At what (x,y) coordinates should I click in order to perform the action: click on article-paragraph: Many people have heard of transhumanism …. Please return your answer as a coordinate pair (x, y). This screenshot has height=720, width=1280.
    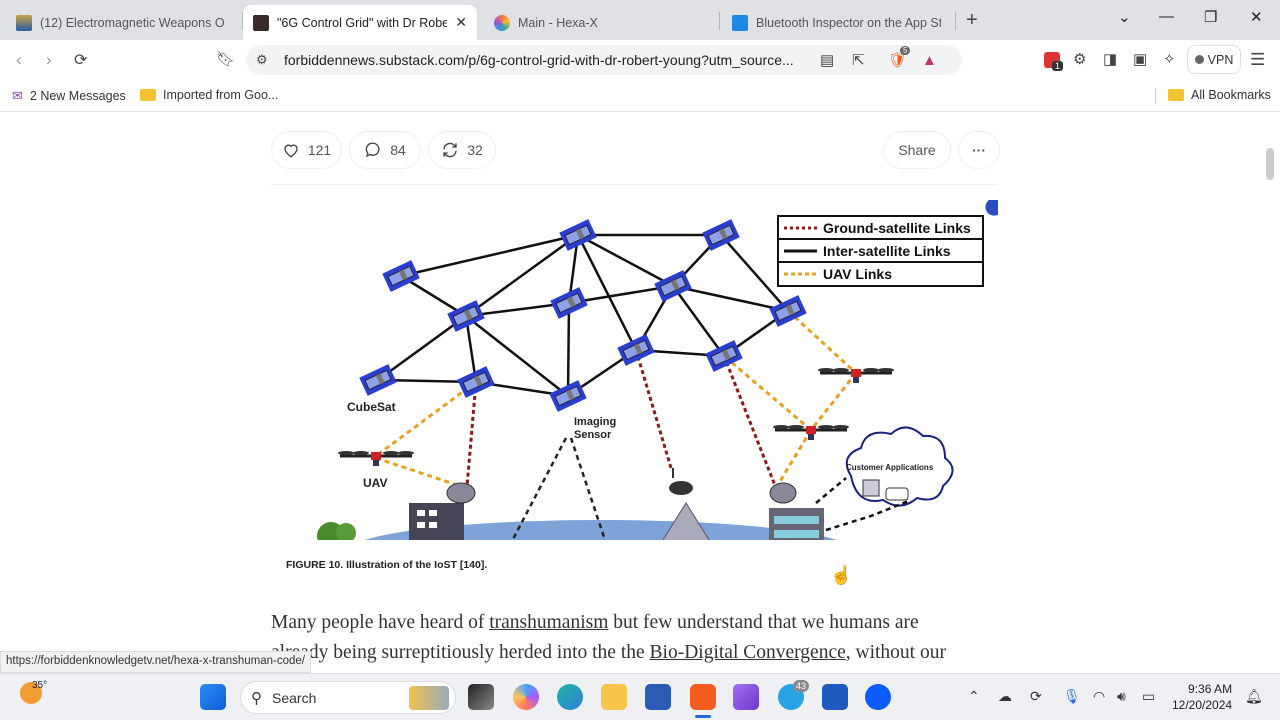
    Looking at the image, I should click on (641, 638).